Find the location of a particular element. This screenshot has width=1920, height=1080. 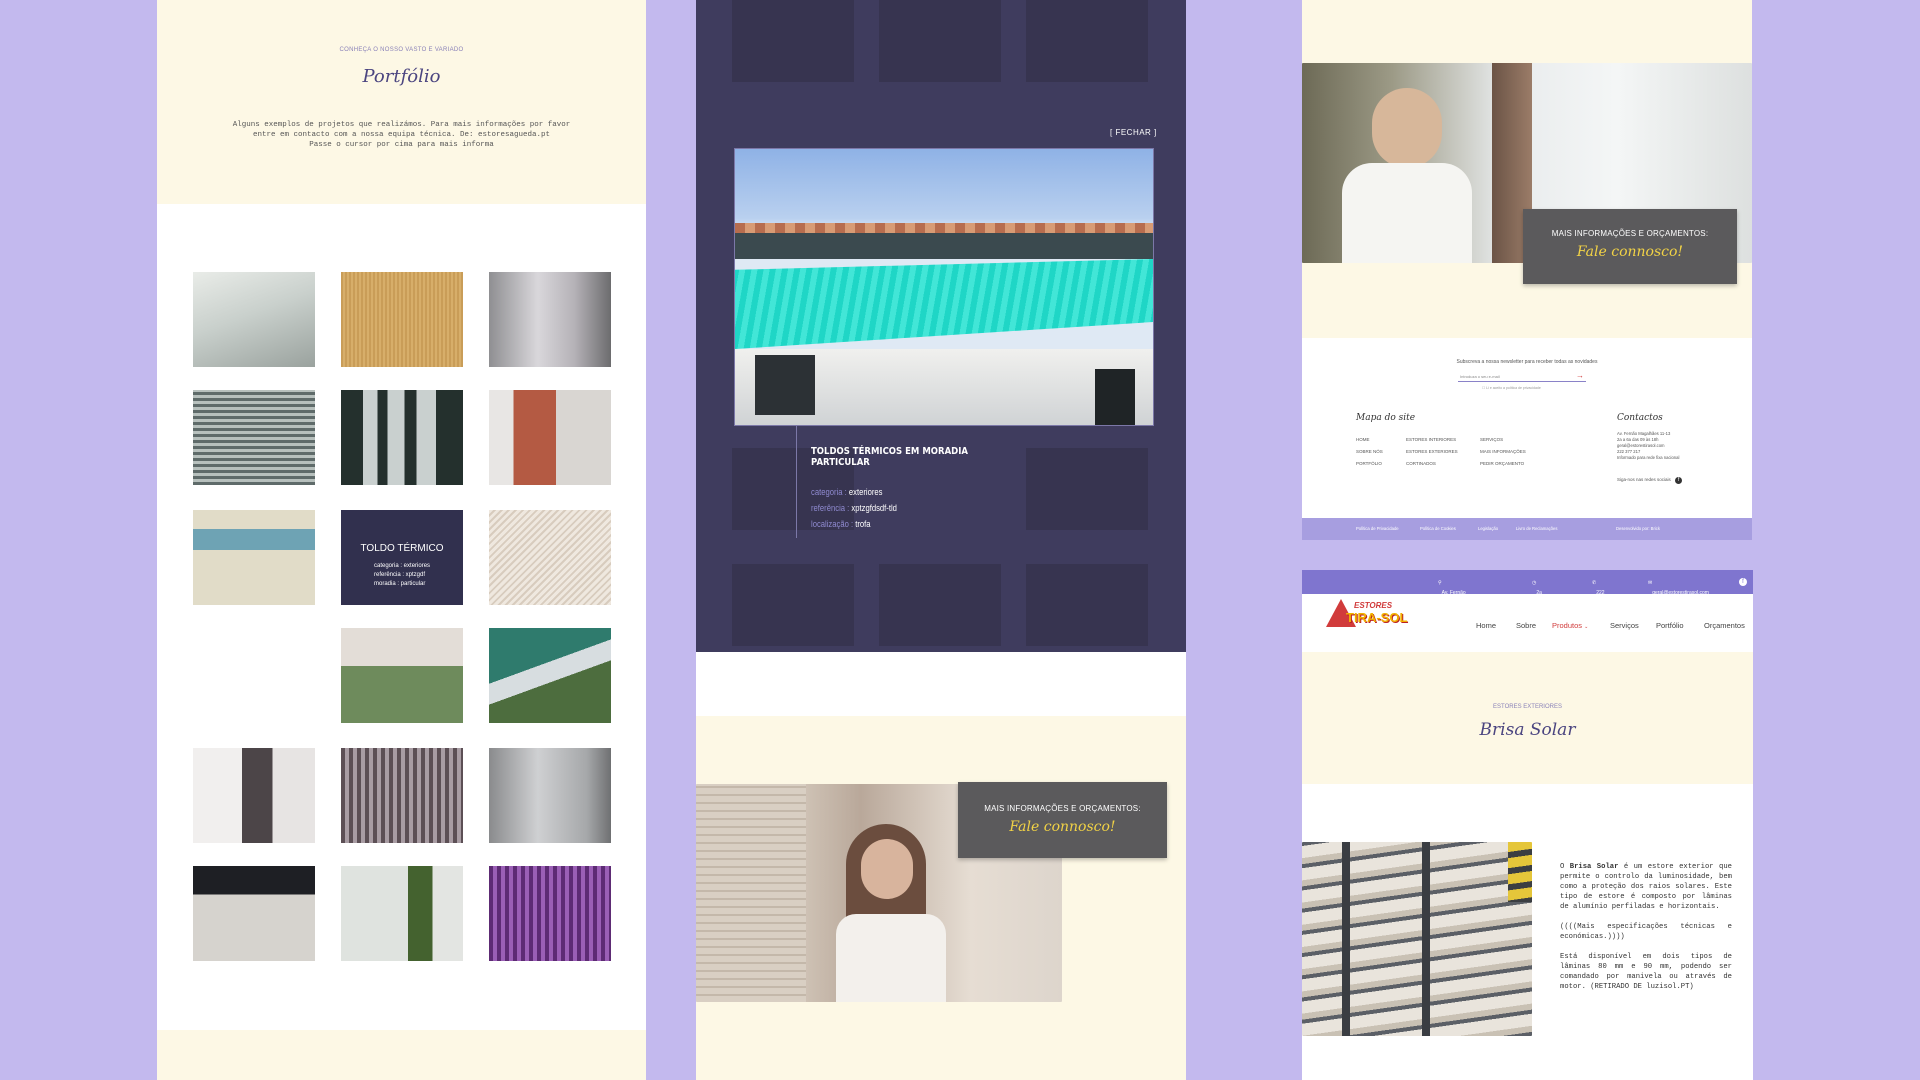

sitemap-link: ESTORES INTERIORES is located at coordinates (1432, 440).